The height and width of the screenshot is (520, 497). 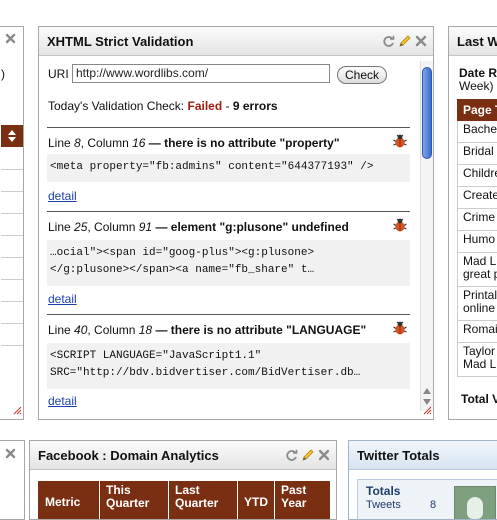 I want to click on vertical-scrollbar, so click(x=426, y=236).